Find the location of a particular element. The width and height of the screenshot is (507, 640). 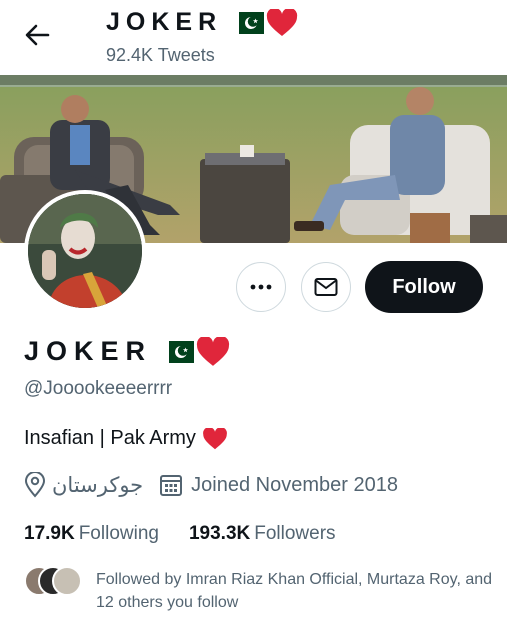

ellipsis-icon is located at coordinates (261, 287).